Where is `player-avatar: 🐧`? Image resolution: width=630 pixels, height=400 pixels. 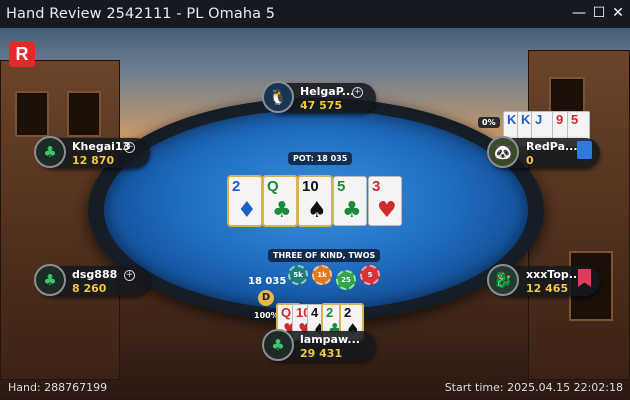 player-avatar: 🐧 is located at coordinates (278, 97).